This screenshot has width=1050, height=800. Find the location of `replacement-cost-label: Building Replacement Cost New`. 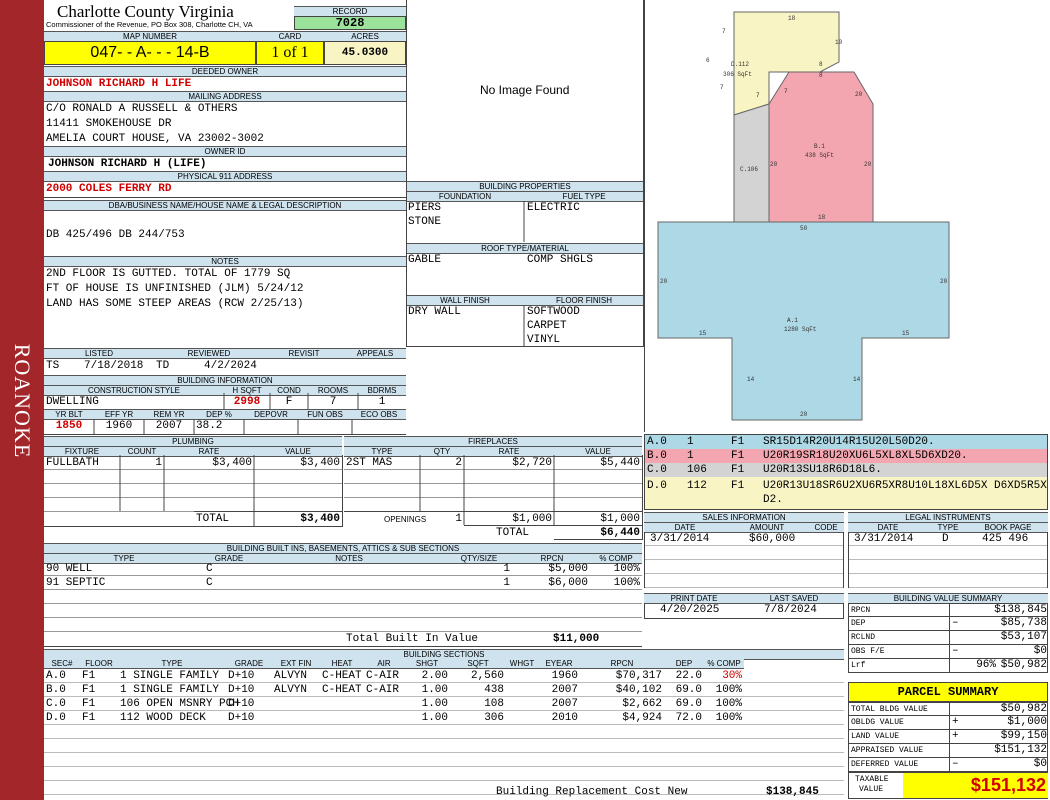

replacement-cost-label: Building Replacement Cost New is located at coordinates (592, 792).